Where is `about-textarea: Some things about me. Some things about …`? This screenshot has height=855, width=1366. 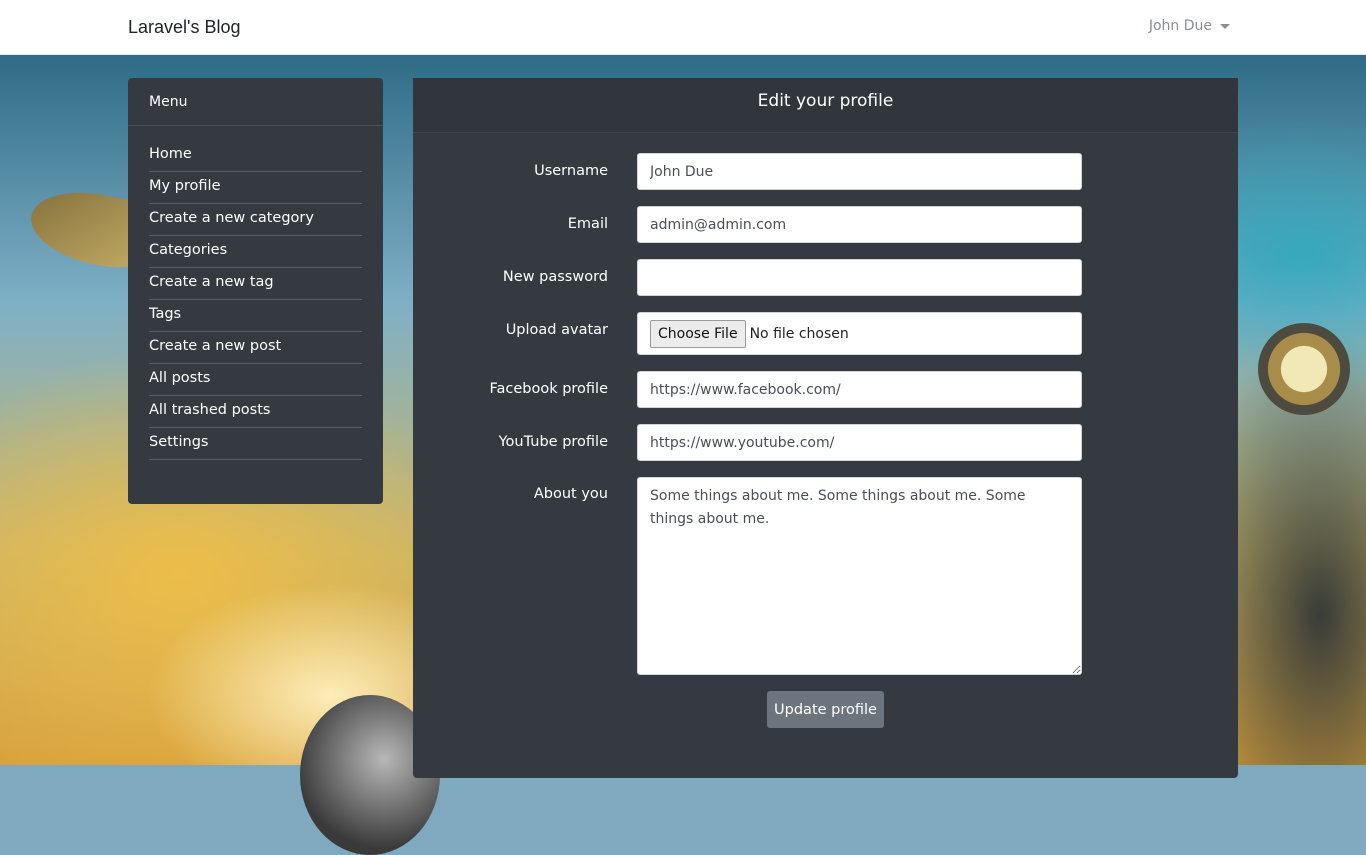 about-textarea: Some things about me. Some things about … is located at coordinates (859, 576).